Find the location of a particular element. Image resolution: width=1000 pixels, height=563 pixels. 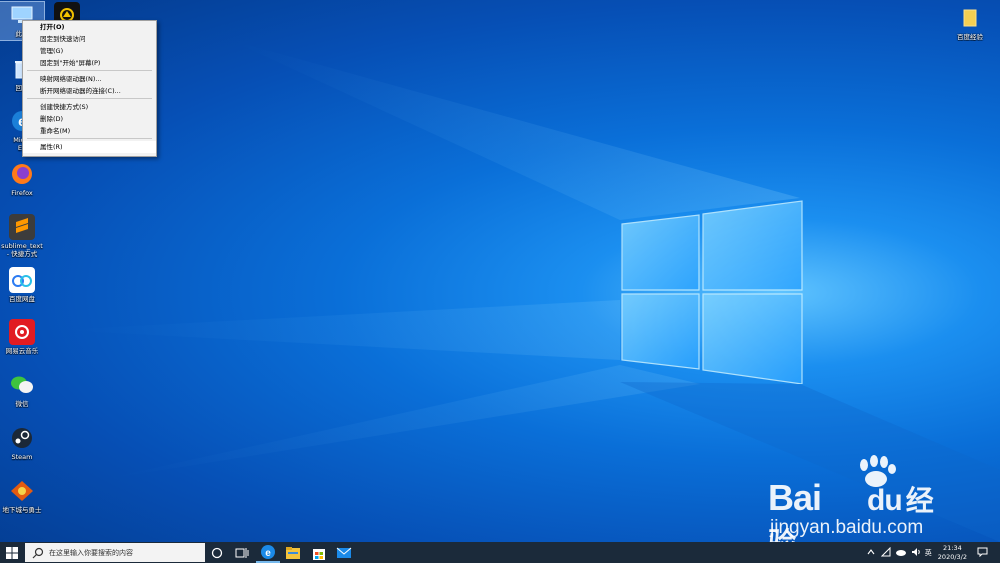

cortana-icon is located at coordinates (217, 552).